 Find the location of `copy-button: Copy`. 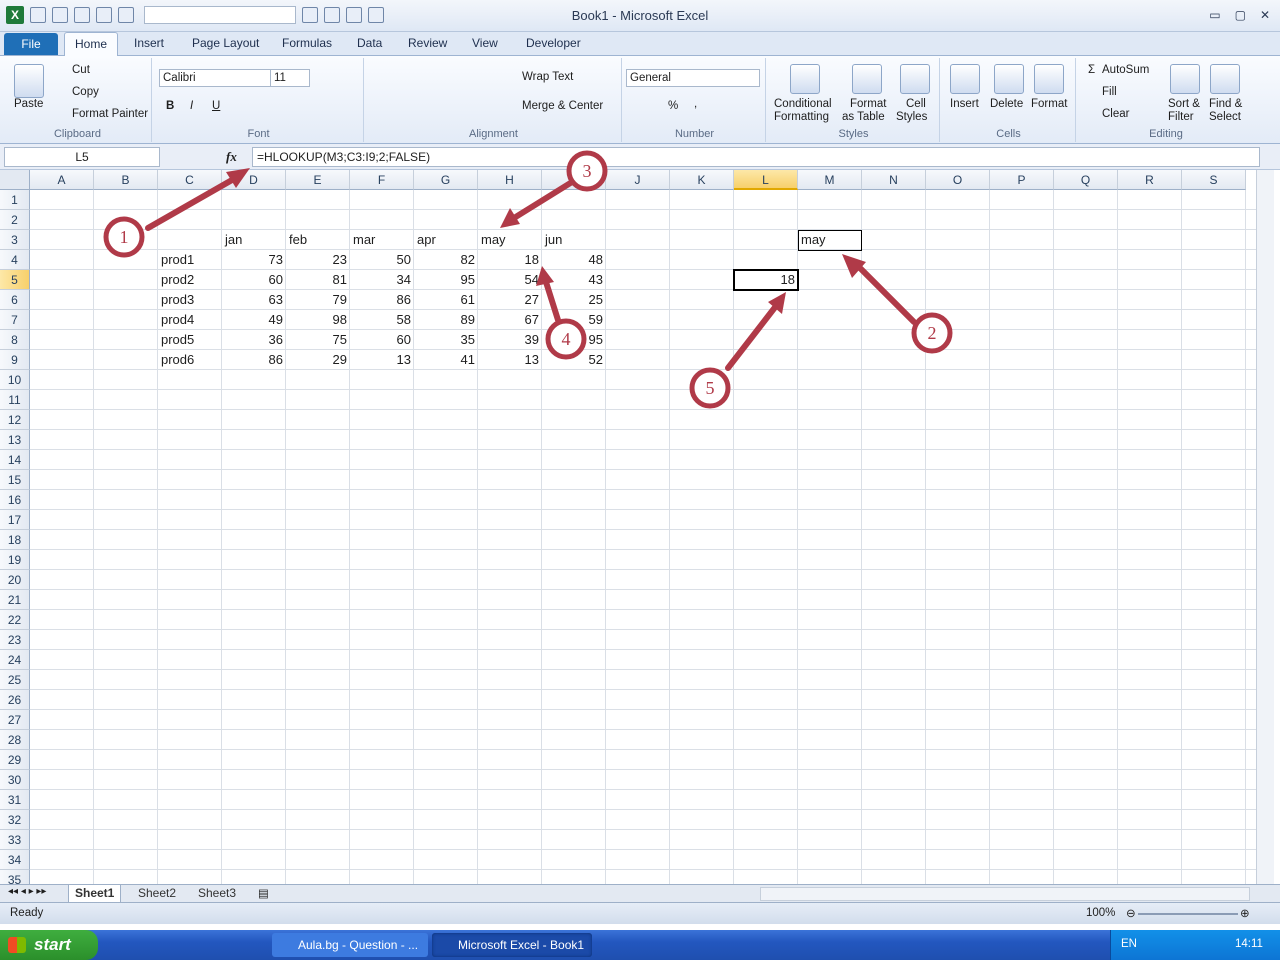

copy-button: Copy is located at coordinates (85, 92).